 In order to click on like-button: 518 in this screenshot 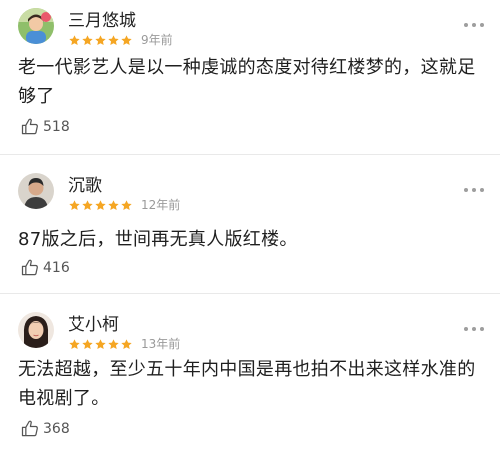, I will do `click(45, 127)`.